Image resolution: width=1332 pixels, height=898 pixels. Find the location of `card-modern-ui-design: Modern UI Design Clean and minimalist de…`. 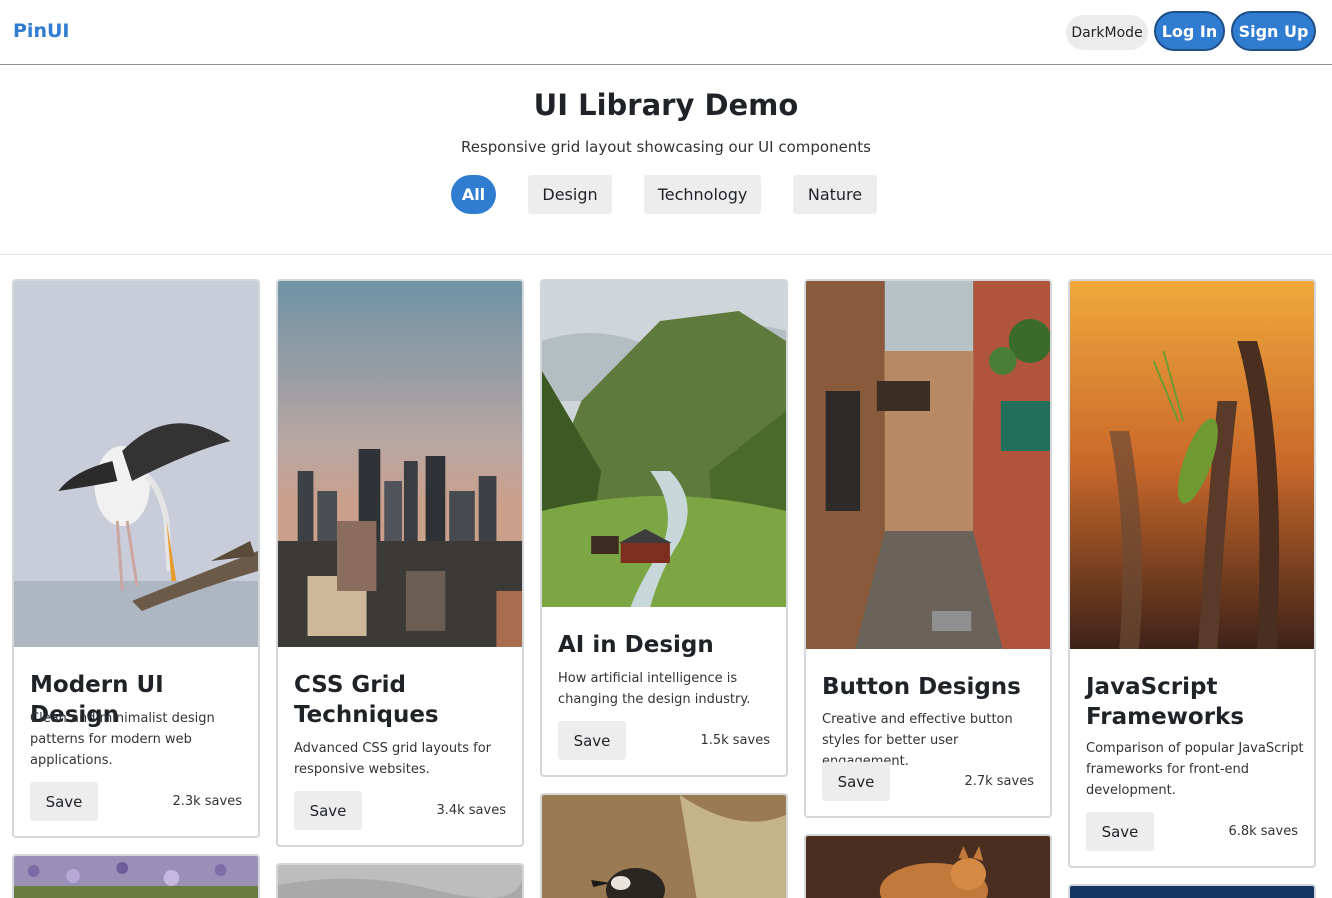

card-modern-ui-design: Modern UI Design Clean and minimalist de… is located at coordinates (136, 558).